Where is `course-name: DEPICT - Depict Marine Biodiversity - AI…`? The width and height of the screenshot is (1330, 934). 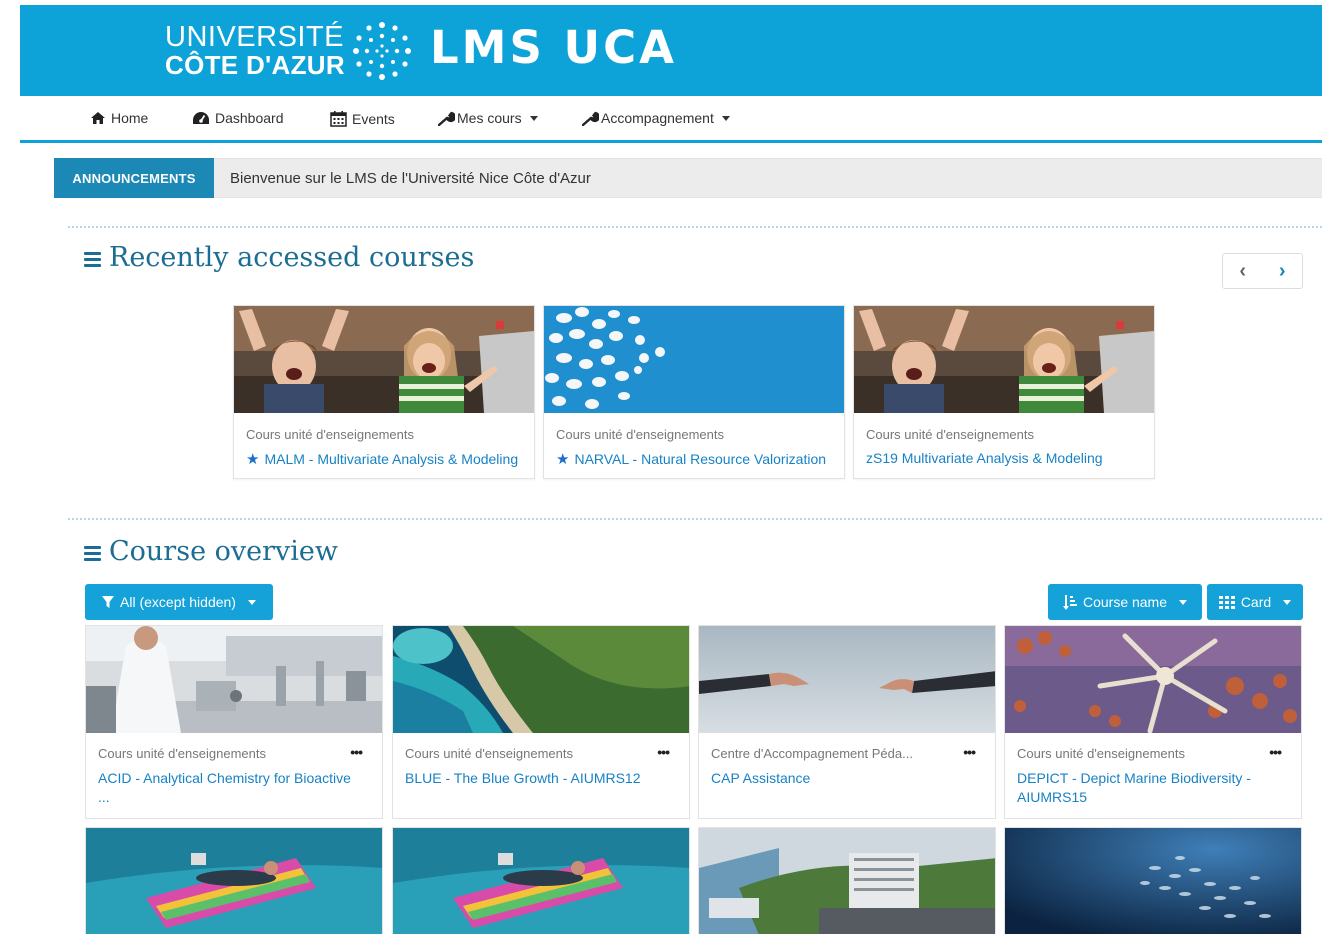
course-name: DEPICT - Depict Marine Biodiversity - AI… is located at coordinates (1151, 788).